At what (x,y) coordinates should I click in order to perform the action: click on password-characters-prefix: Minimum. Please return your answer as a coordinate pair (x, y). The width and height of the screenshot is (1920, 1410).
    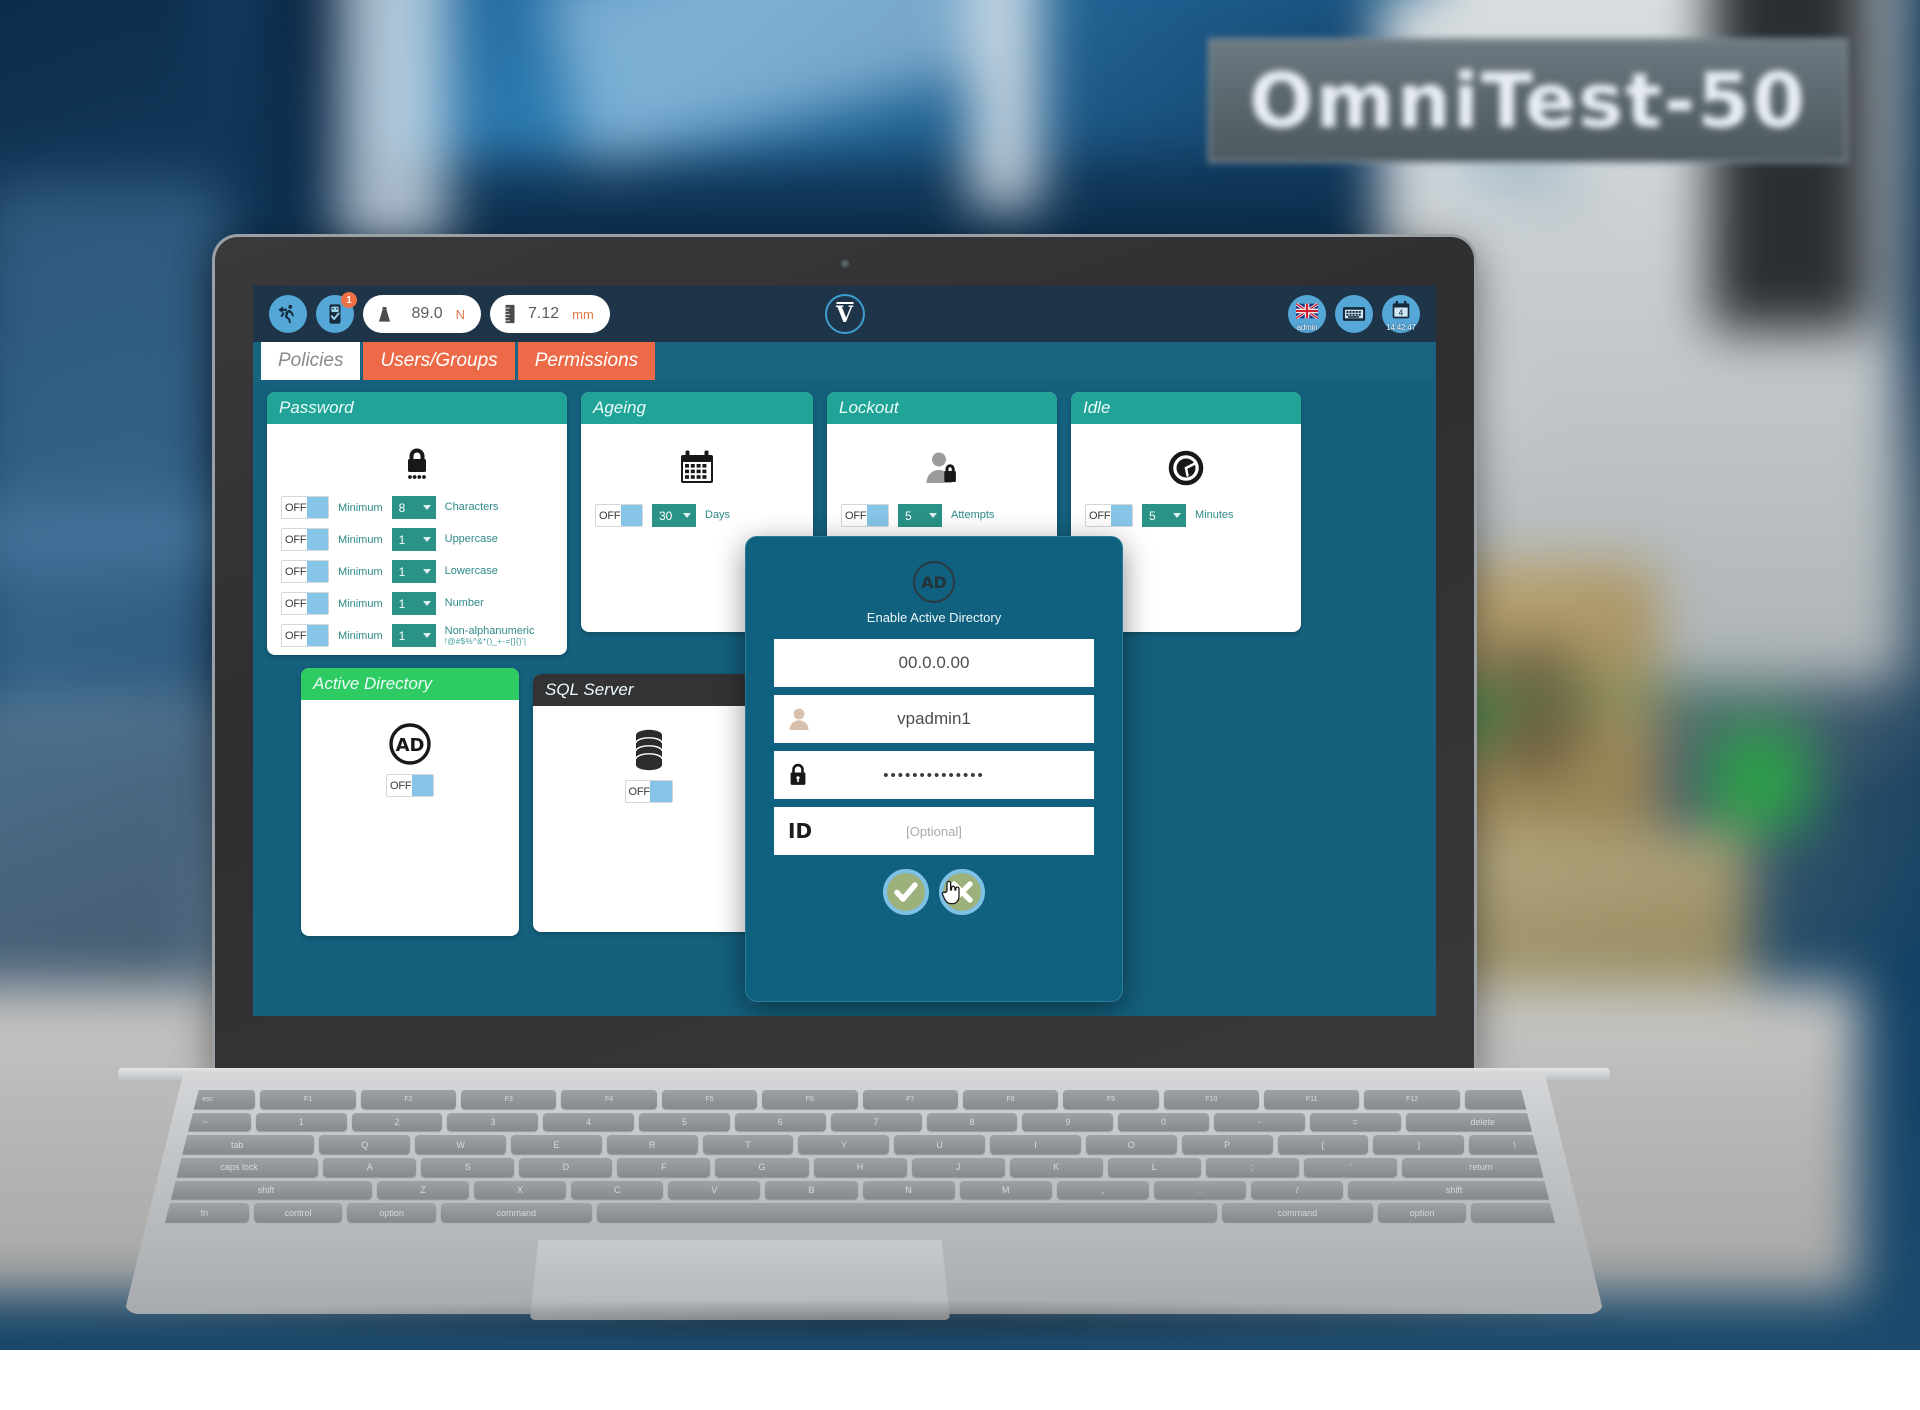
    Looking at the image, I should click on (360, 508).